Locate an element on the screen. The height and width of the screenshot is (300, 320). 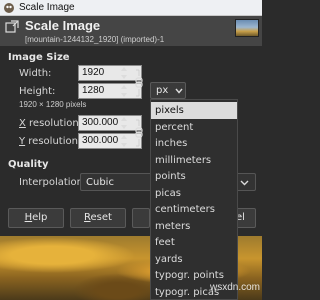
x-resolution-label: X resolution: is located at coordinates (51, 123).